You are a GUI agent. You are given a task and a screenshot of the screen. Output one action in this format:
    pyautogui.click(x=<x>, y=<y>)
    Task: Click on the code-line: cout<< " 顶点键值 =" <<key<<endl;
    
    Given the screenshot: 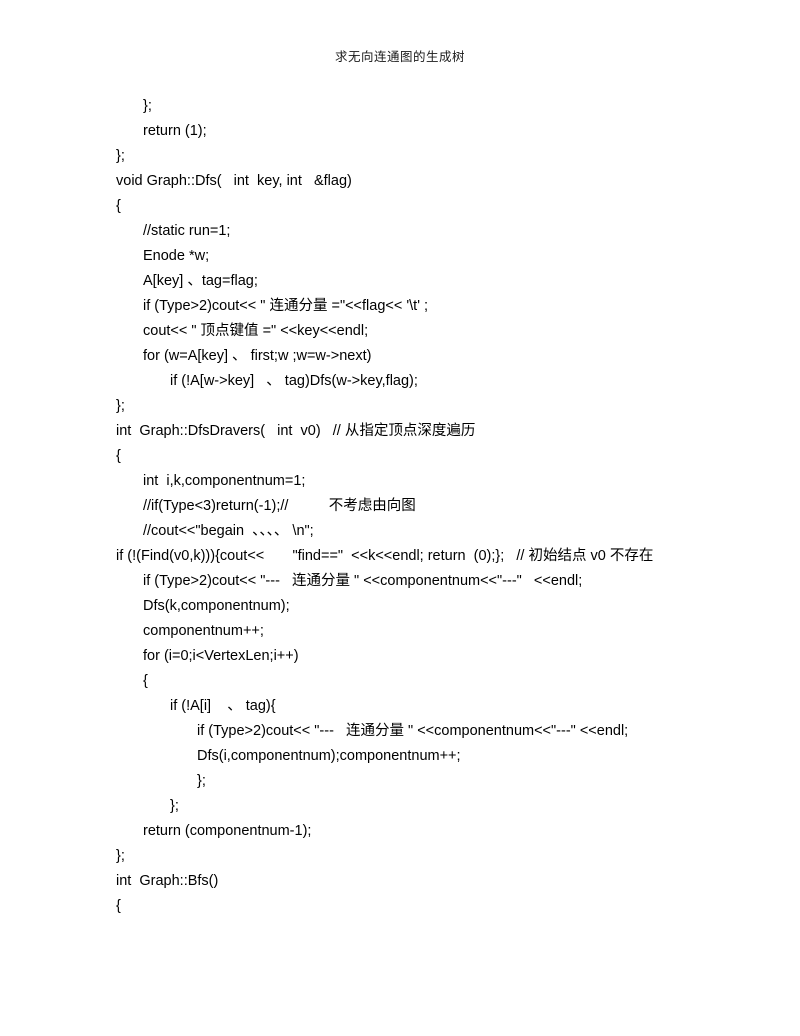 What is the action you would take?
    pyautogui.click(x=256, y=331)
    